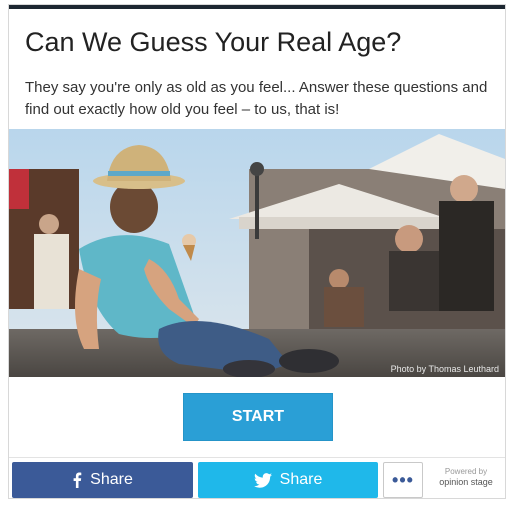 The width and height of the screenshot is (514, 507). I want to click on share-bar: Share Share ••• Powered by opinion stage, so click(257, 478).